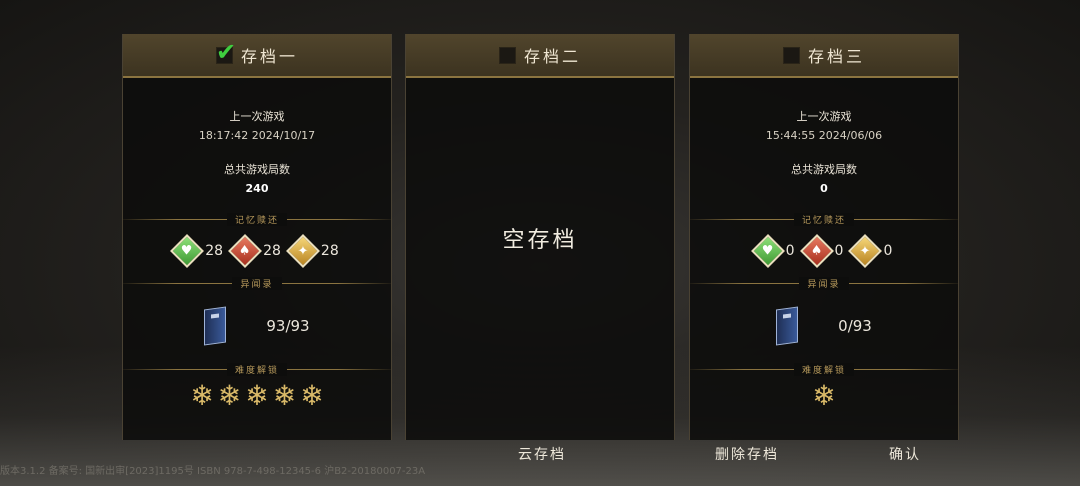 The height and width of the screenshot is (486, 1080). Describe the element at coordinates (905, 455) in the screenshot. I see `confirm-button: 确认` at that location.